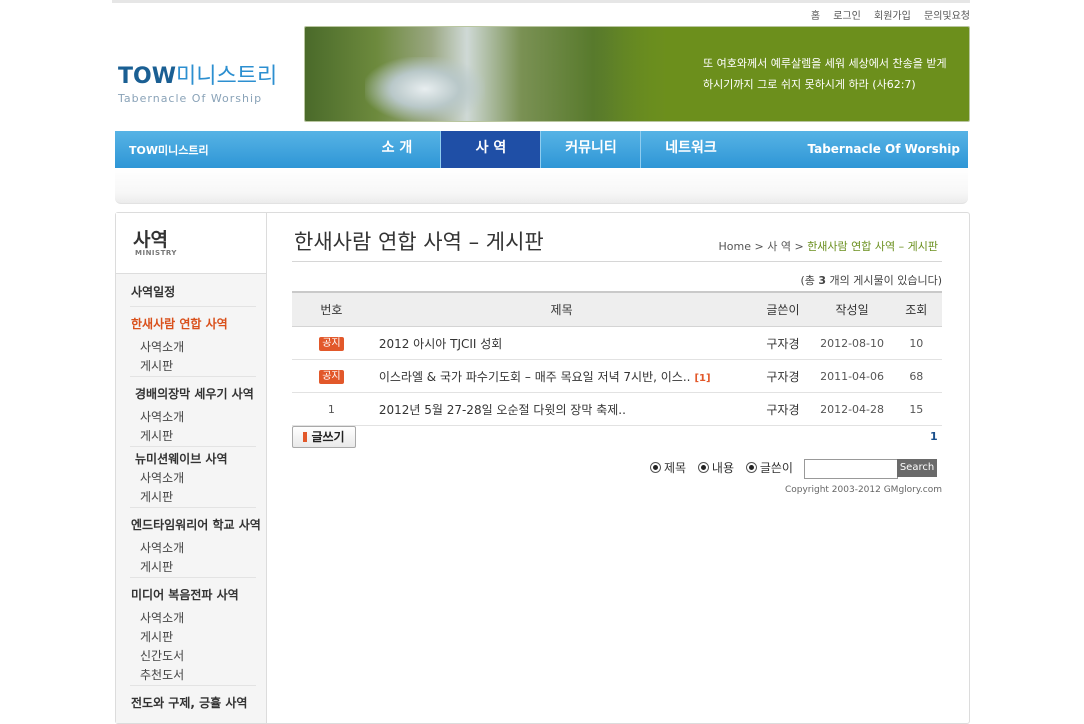  I want to click on post-title-link: 2012년 5월 27-28일 오순절 다윗의 장막 축제.., so click(502, 410).